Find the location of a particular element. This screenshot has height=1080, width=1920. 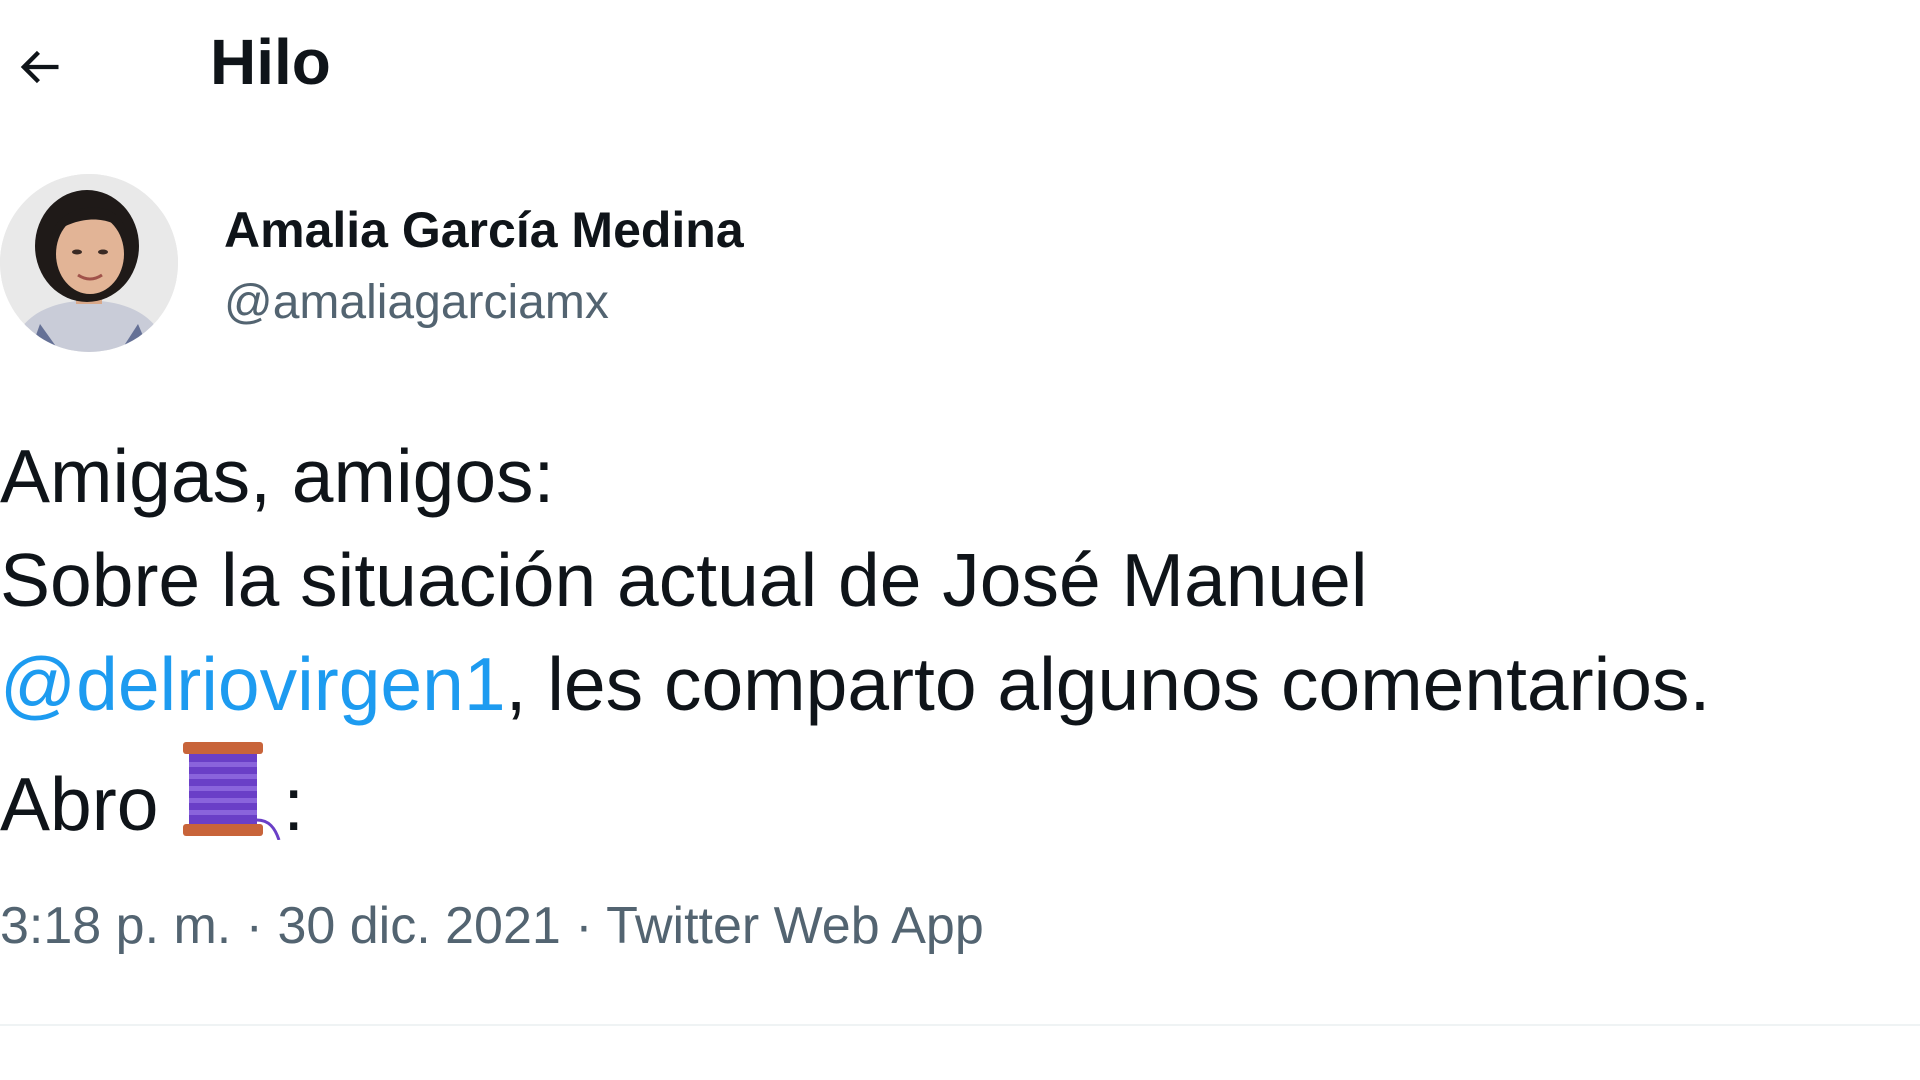

avatar is located at coordinates (89, 263).